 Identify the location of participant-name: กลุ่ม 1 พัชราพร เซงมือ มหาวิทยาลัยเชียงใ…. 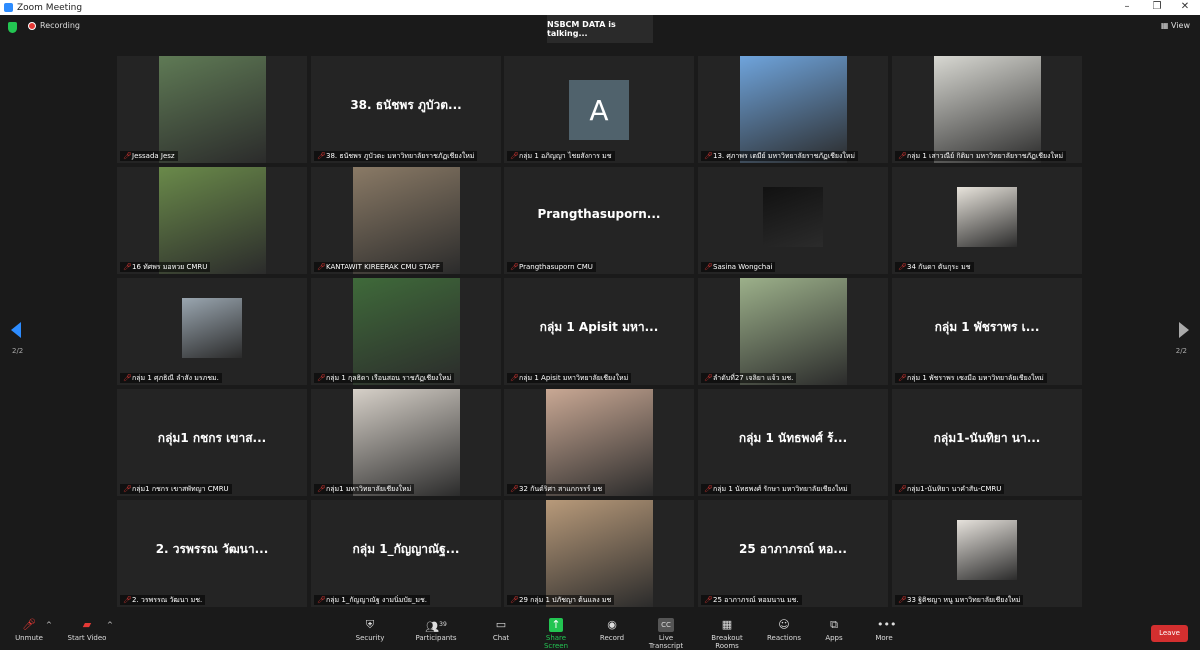
(975, 378).